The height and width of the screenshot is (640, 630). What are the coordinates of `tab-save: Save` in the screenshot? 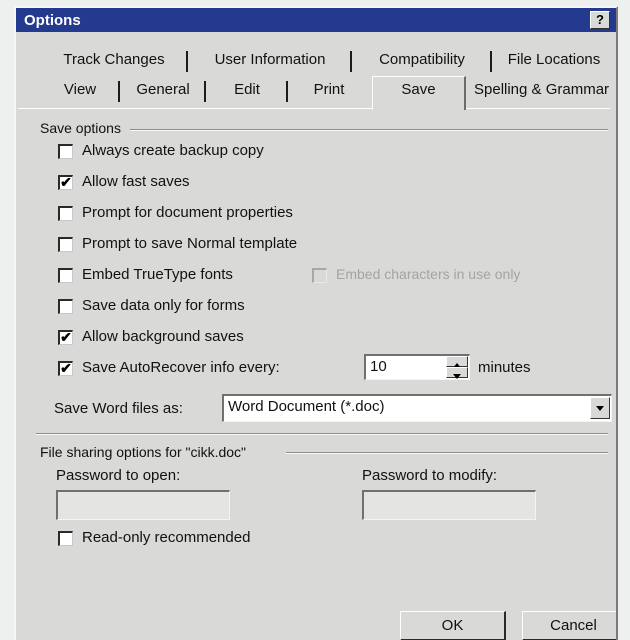 It's located at (419, 93).